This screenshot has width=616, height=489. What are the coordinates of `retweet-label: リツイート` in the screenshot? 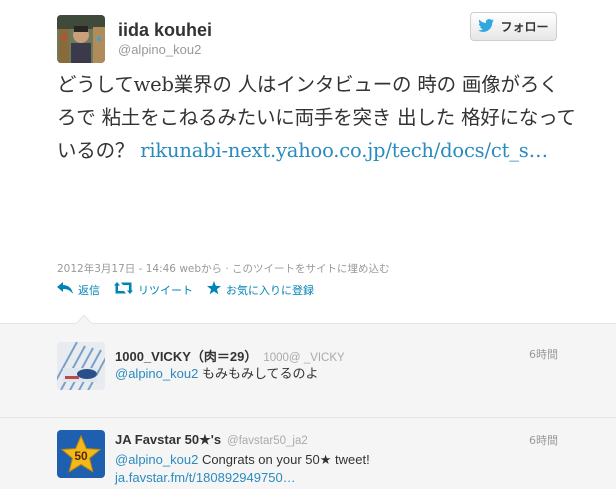 It's located at (165, 290).